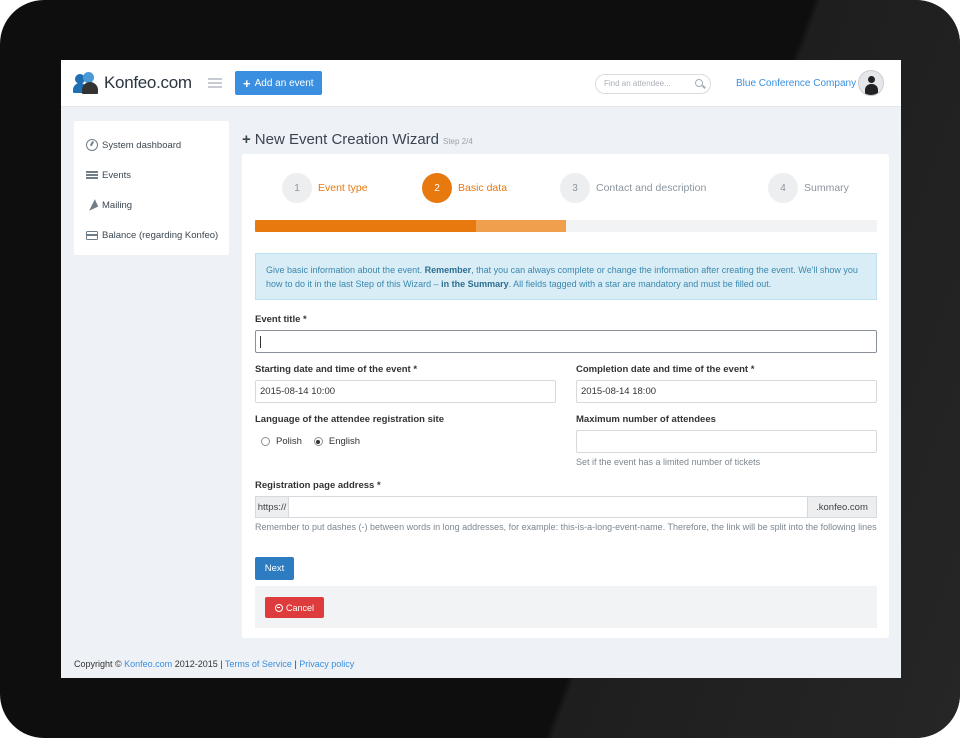 The image size is (960, 738). Describe the element at coordinates (265, 441) in the screenshot. I see `radio-button` at that location.